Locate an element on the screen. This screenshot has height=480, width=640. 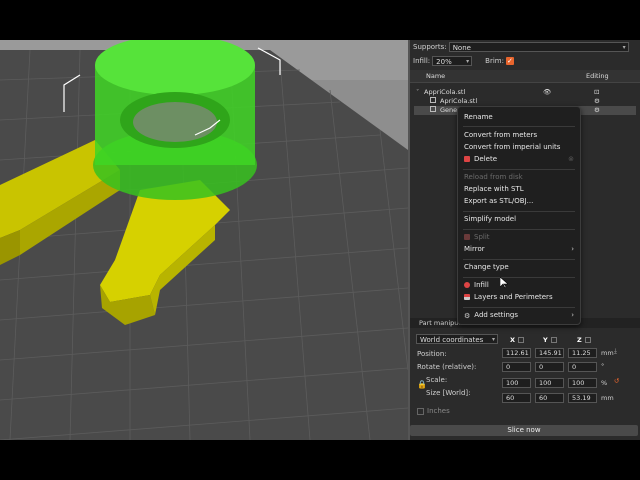
menu-item-label: Infill is located at coordinates (481, 285).